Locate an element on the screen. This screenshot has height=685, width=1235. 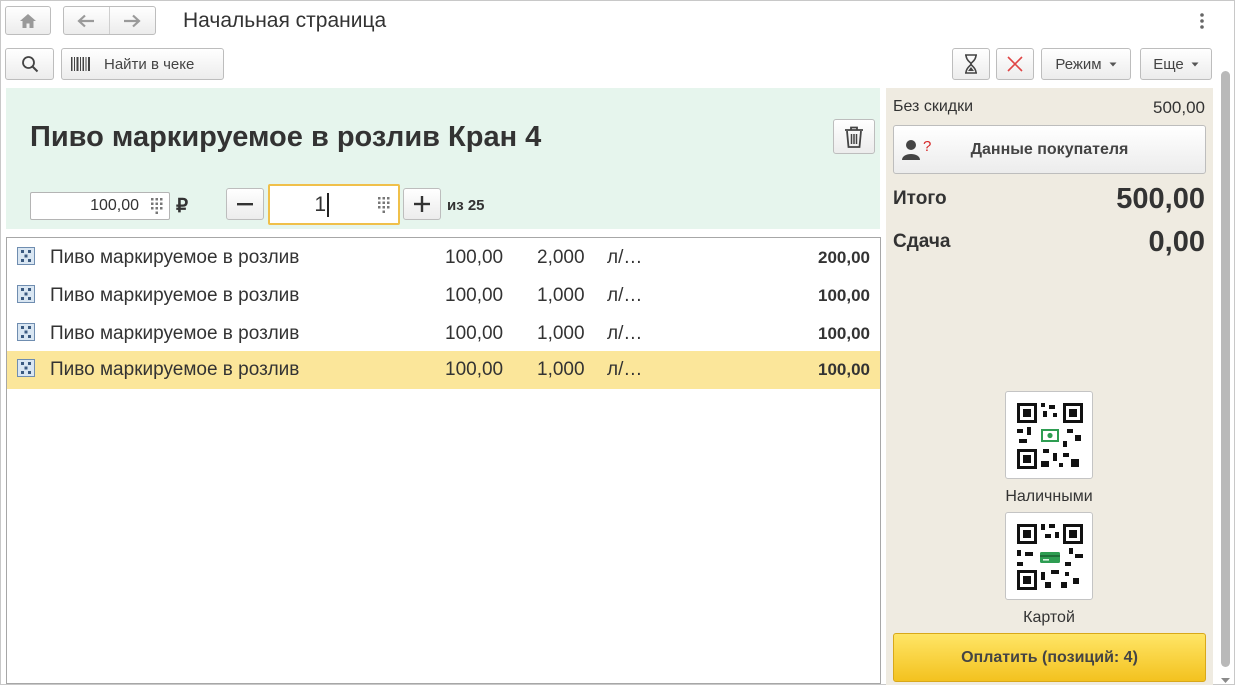
customer-data-button: ? Данные покупателя is located at coordinates (1049, 149).